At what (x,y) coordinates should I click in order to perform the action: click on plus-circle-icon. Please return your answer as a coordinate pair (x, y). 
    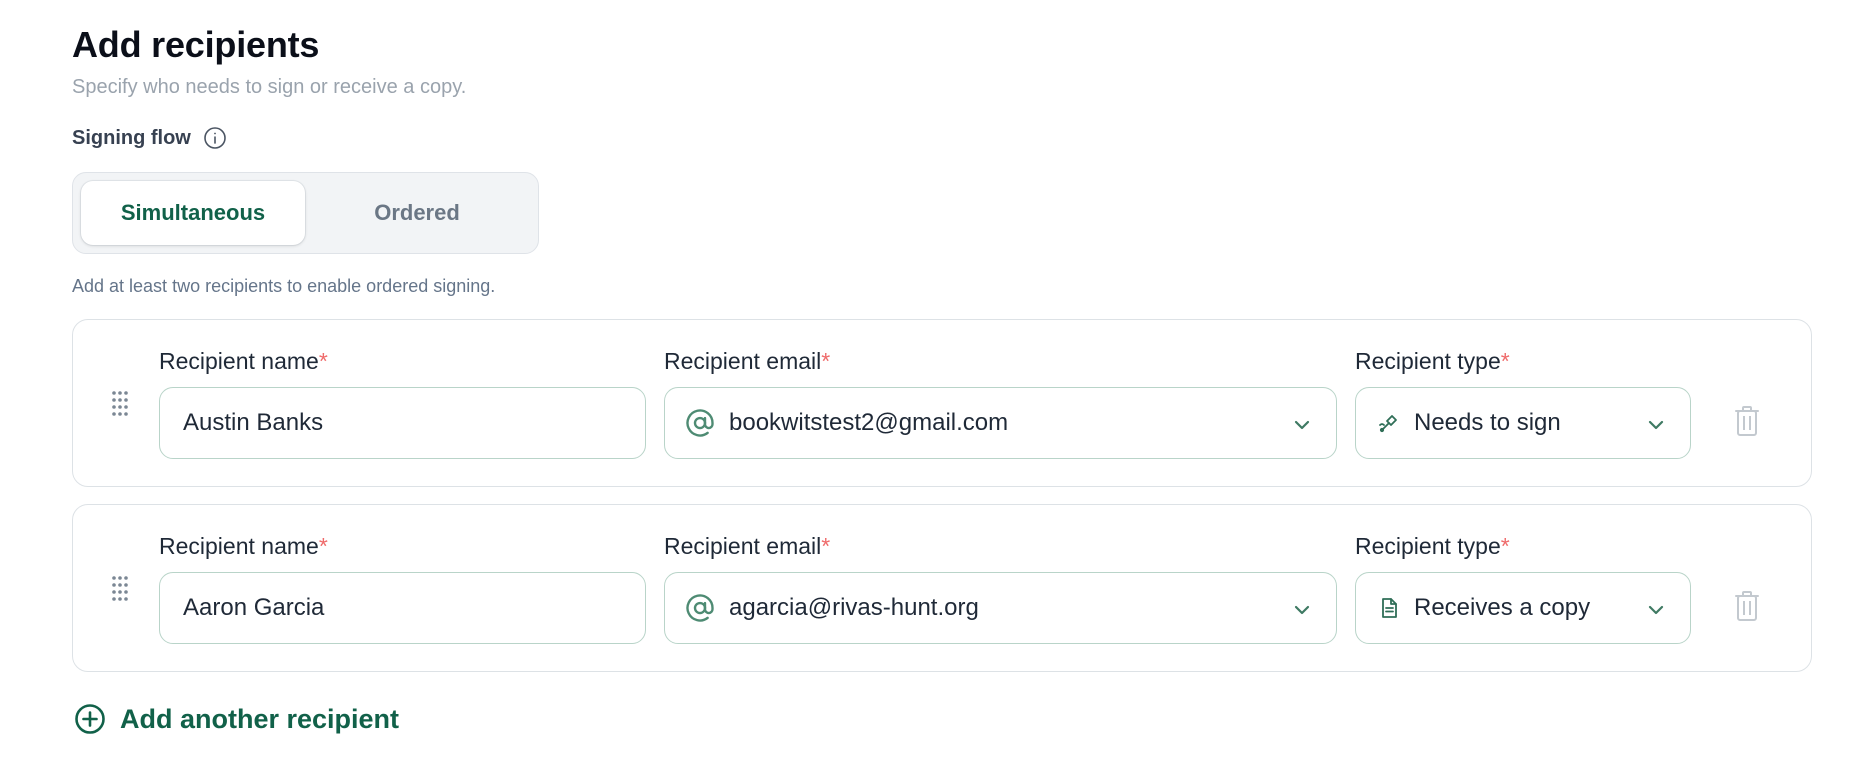
    Looking at the image, I should click on (90, 719).